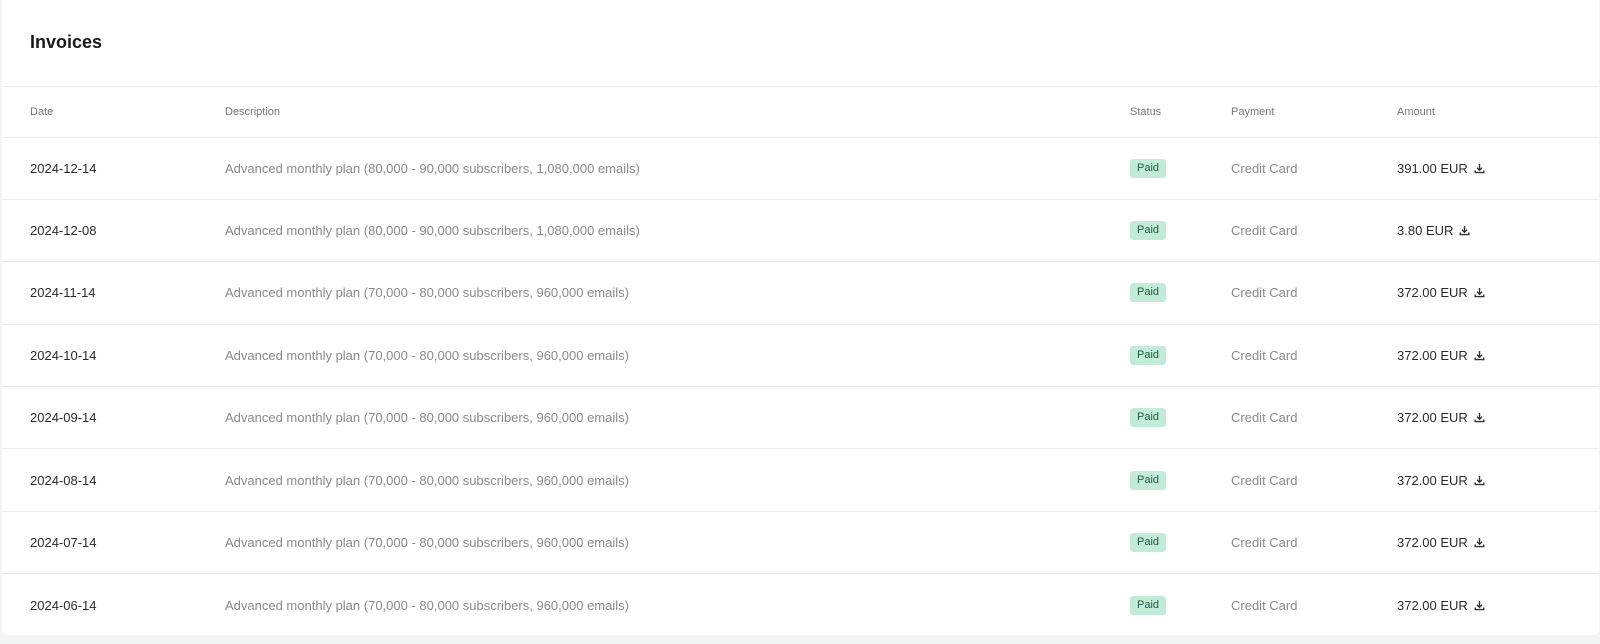  What do you see at coordinates (677, 112) in the screenshot?
I see `column-header-description: Description` at bounding box center [677, 112].